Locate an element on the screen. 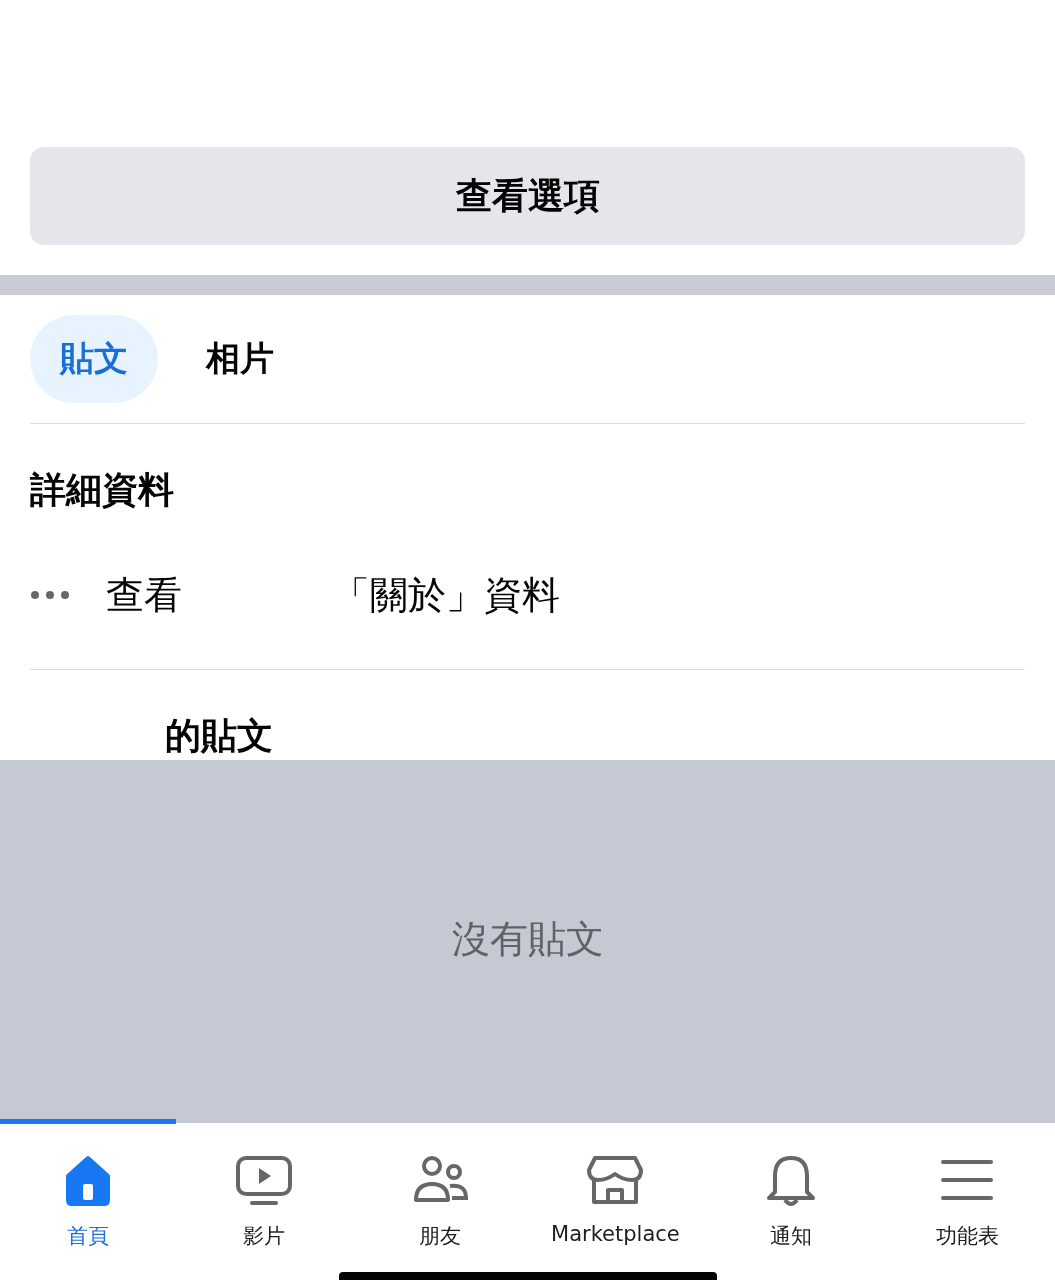 Image resolution: width=1055 pixels, height=1280 pixels. more-icon is located at coordinates (50, 595).